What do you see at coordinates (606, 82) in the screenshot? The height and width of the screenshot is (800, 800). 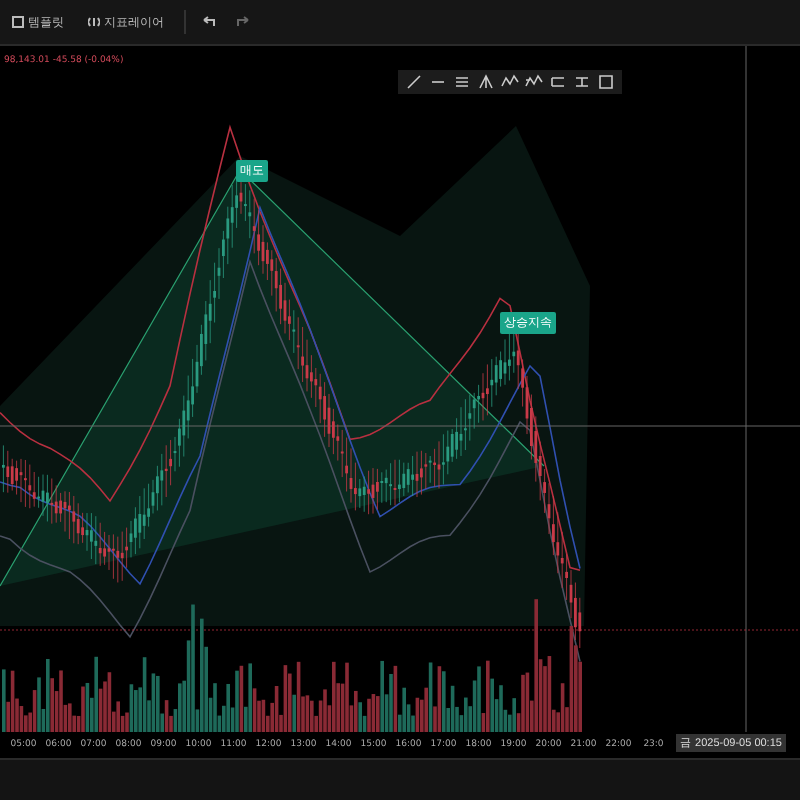 I see `rect-tool-icon` at bounding box center [606, 82].